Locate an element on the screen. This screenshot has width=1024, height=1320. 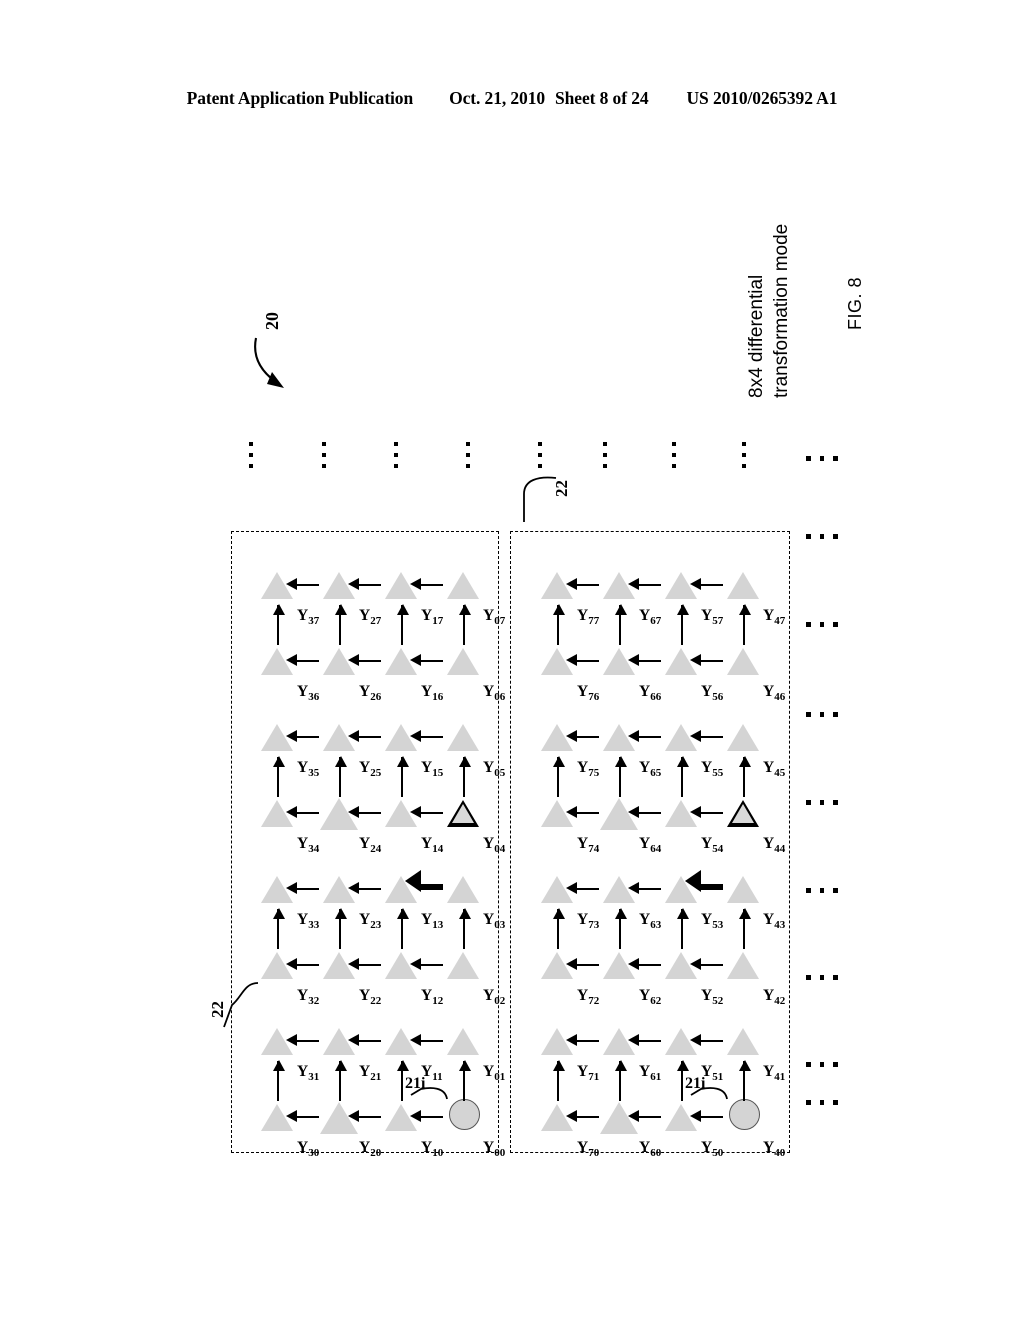
node-y64 is located at coordinates (619, 811).